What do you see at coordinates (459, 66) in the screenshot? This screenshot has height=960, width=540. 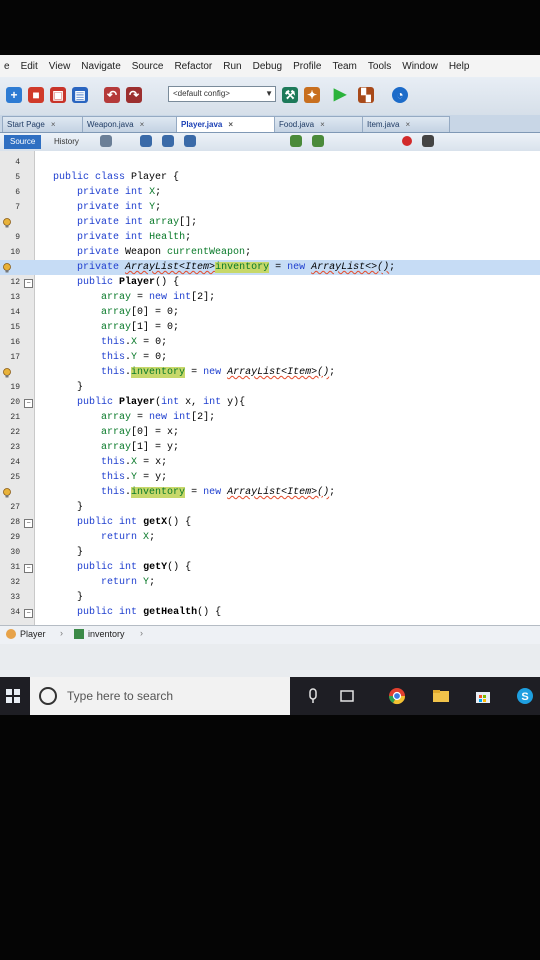 I see `menu-help: Help` at bounding box center [459, 66].